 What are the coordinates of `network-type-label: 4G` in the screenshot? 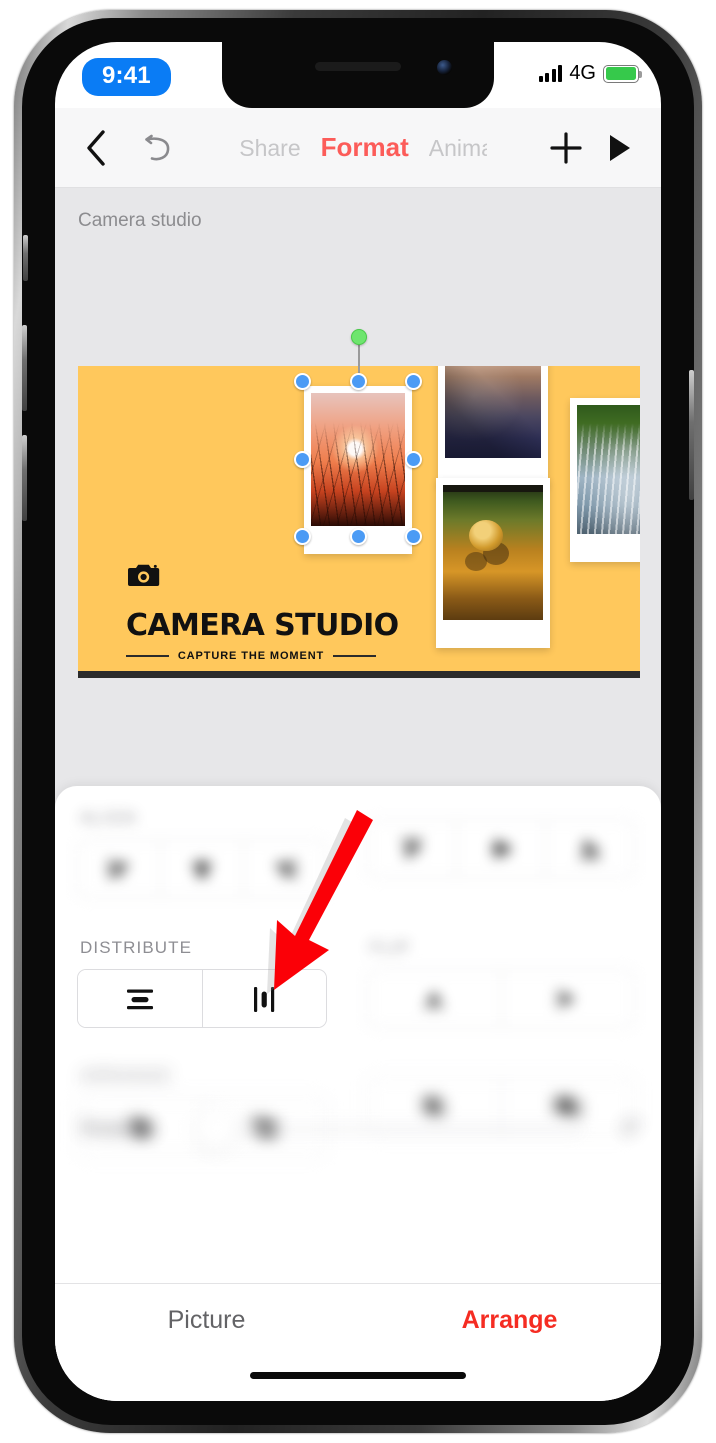 It's located at (582, 73).